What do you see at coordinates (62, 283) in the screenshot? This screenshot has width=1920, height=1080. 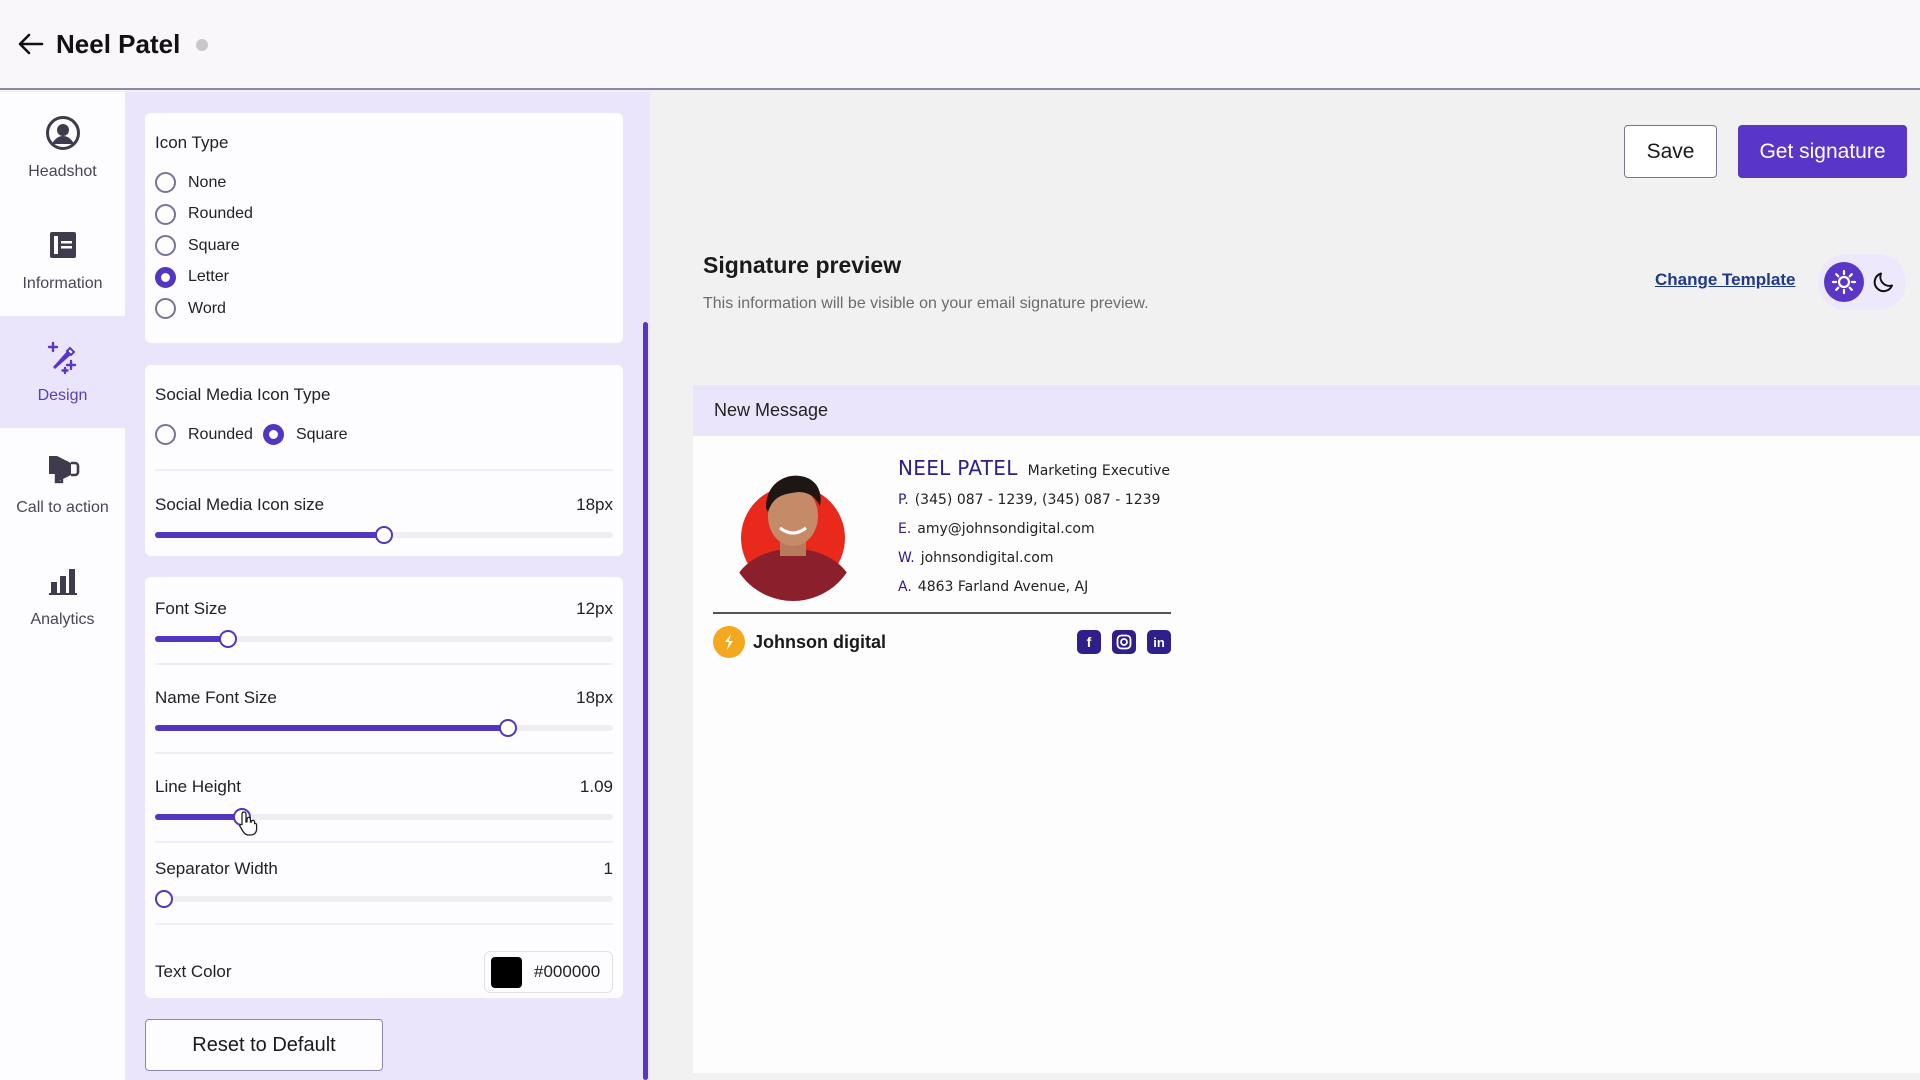 I see `sidebar-item-label: Information` at bounding box center [62, 283].